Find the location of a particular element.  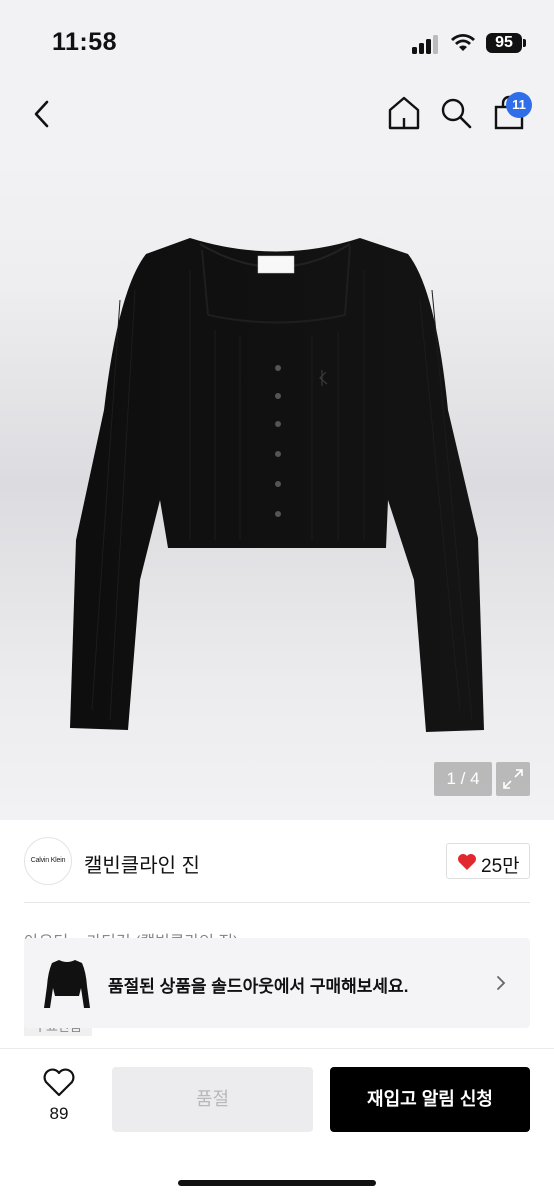

home-indicator is located at coordinates (277, 1183).